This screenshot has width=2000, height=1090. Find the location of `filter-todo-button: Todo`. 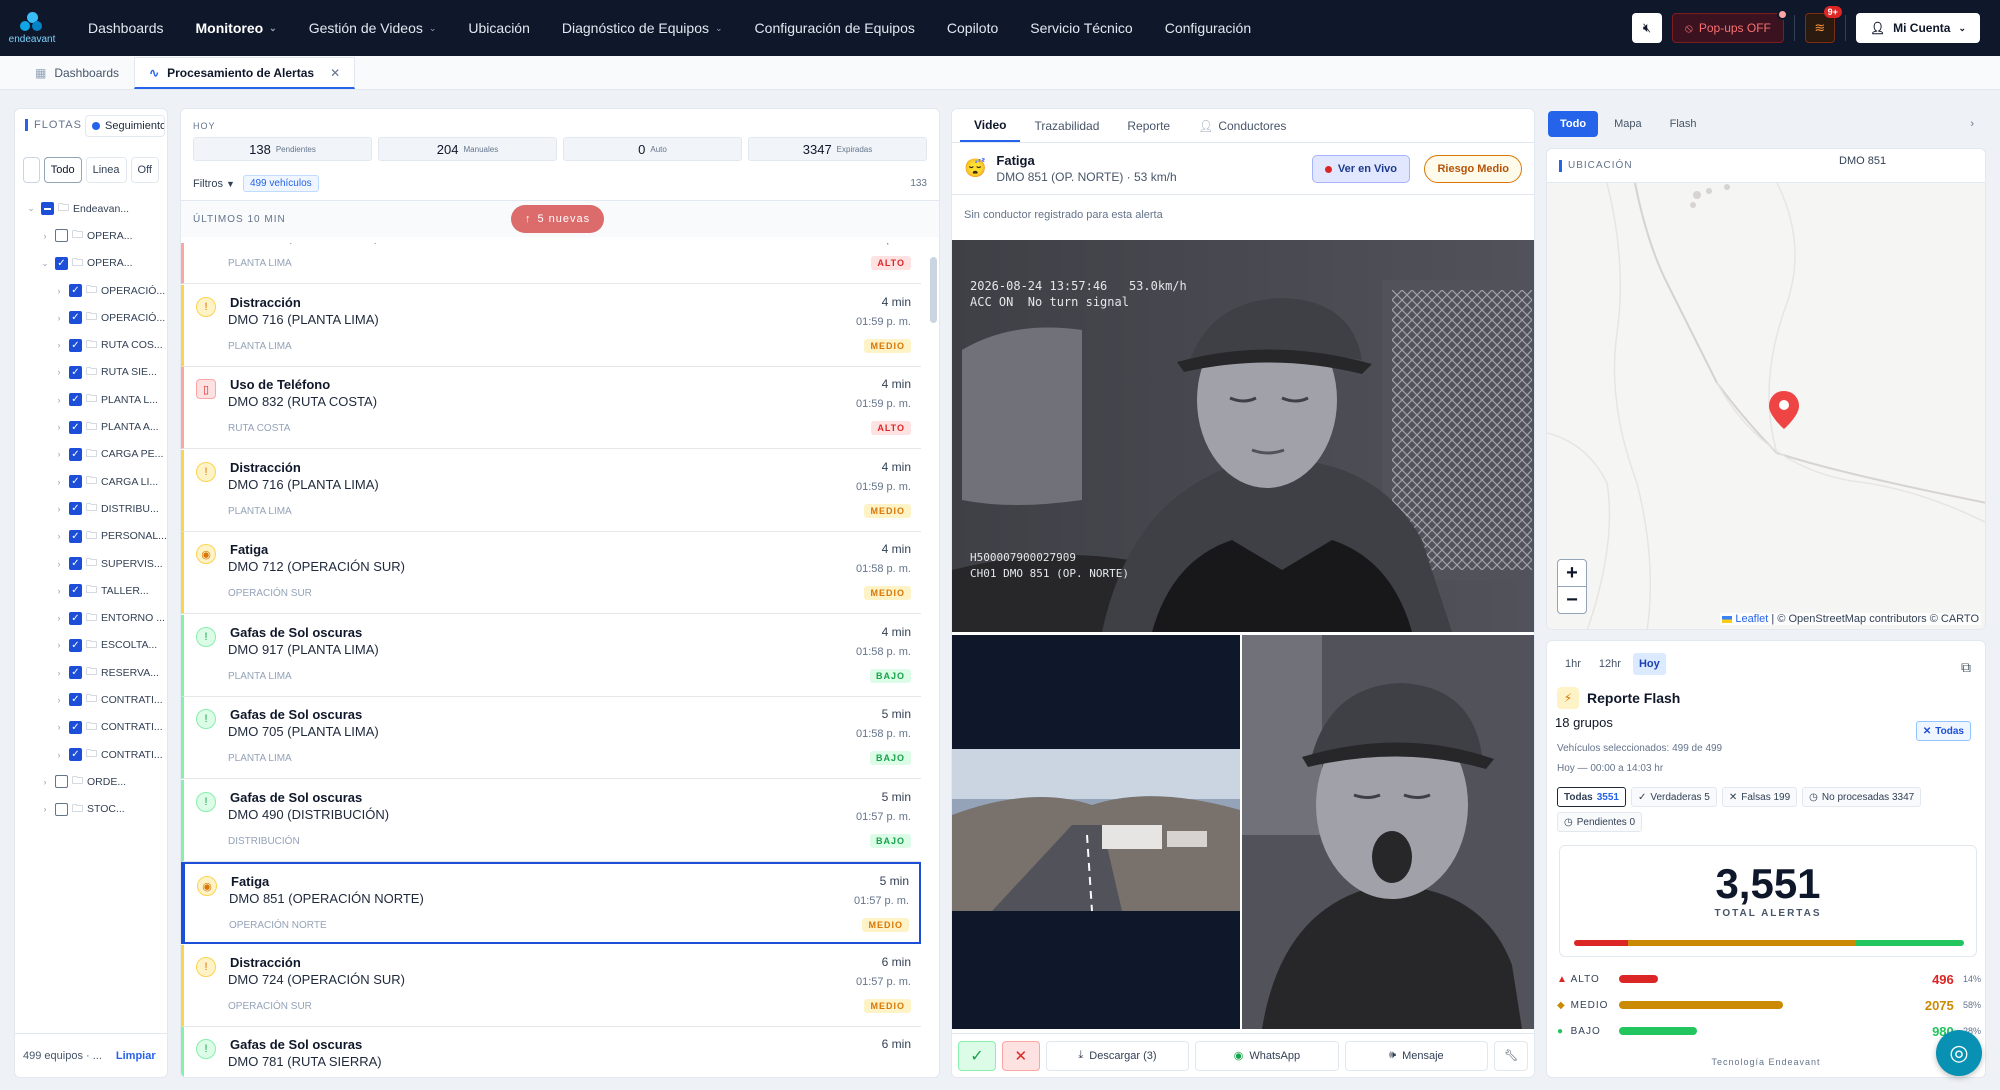

filter-todo-button: Todo is located at coordinates (62, 170).